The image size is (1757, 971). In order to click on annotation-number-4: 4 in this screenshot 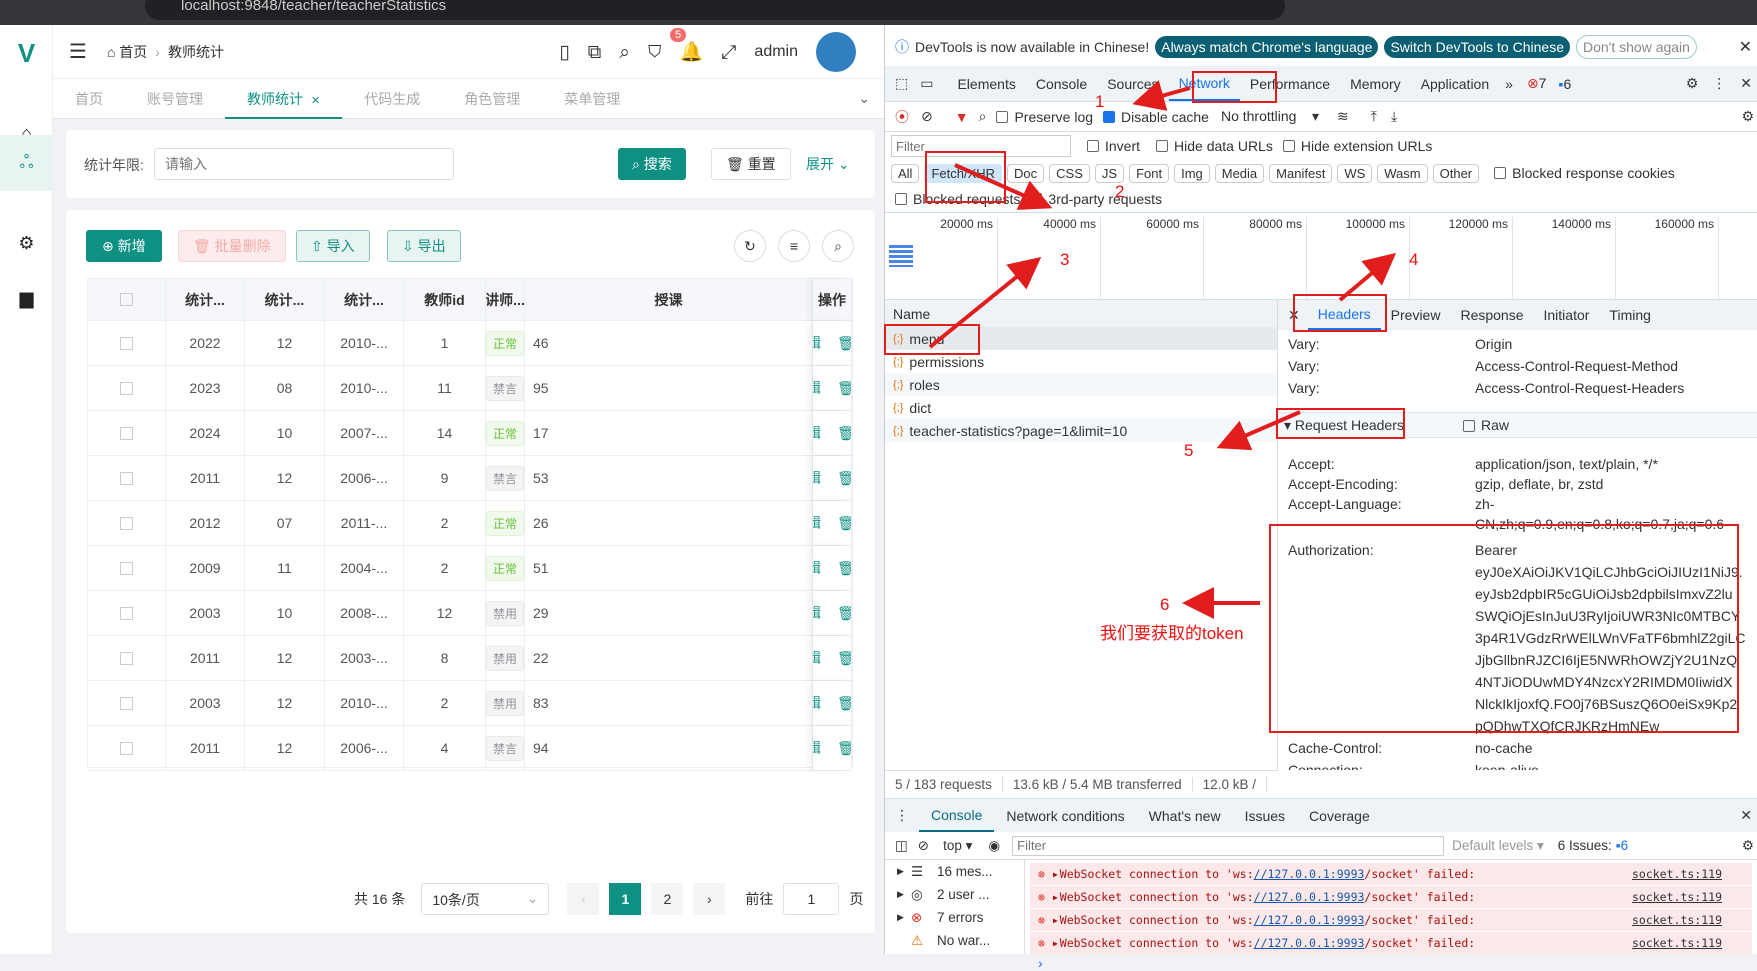, I will do `click(1414, 259)`.